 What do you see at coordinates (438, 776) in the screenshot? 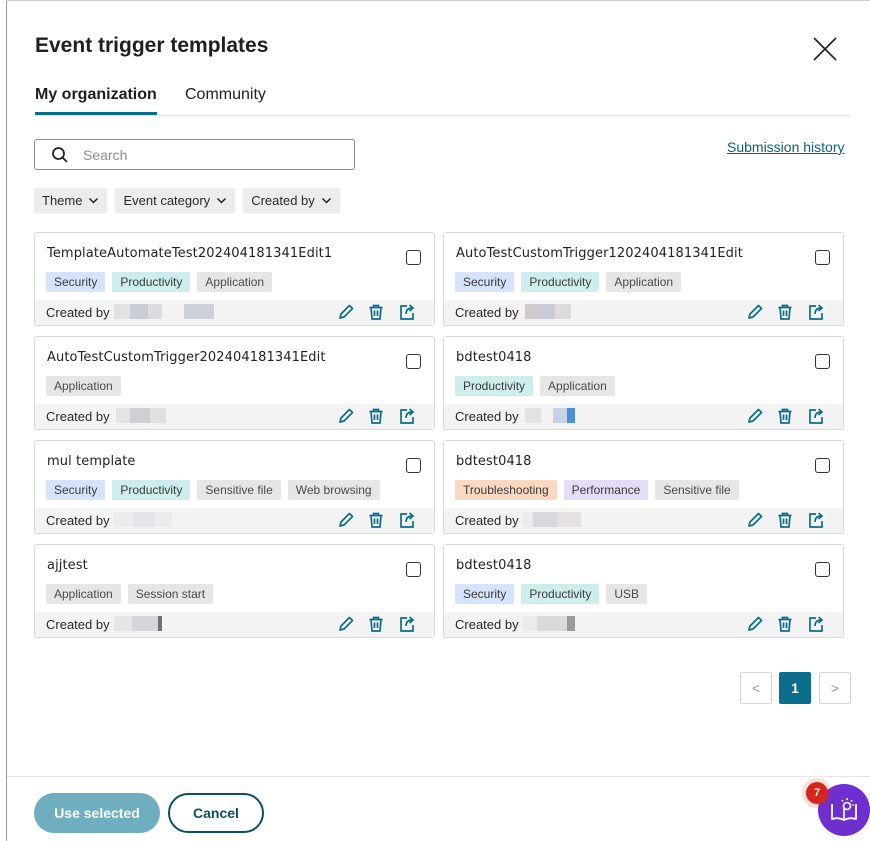
I see `footer-divider` at bounding box center [438, 776].